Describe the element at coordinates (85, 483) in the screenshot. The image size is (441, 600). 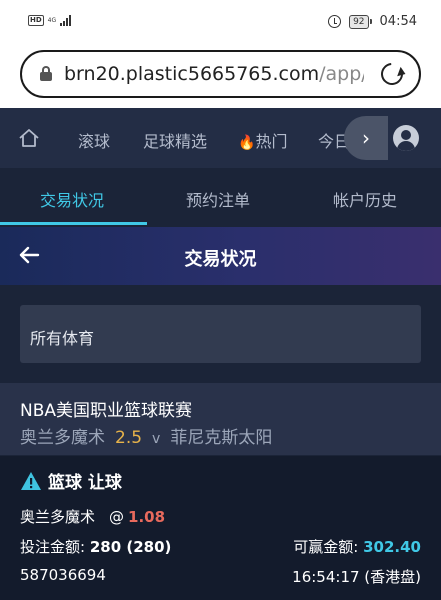
I see `market-label: 篮球 让球` at that location.